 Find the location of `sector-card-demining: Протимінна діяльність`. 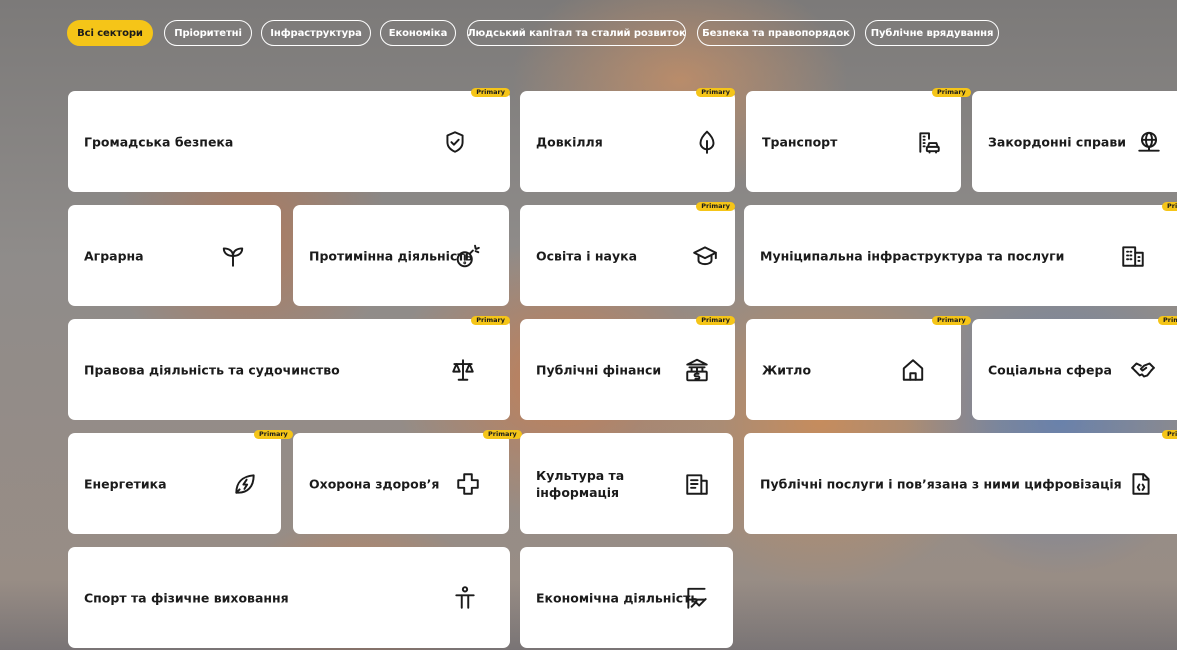

sector-card-demining: Протимінна діяльність is located at coordinates (401, 255).